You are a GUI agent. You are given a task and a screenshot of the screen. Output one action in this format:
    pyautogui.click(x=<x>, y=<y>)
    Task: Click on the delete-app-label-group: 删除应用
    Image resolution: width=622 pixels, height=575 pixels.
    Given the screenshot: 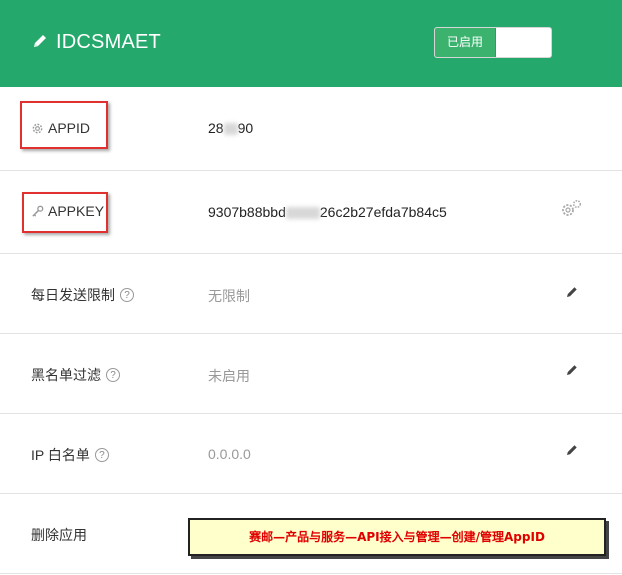 What is the action you would take?
    pyautogui.click(x=59, y=535)
    